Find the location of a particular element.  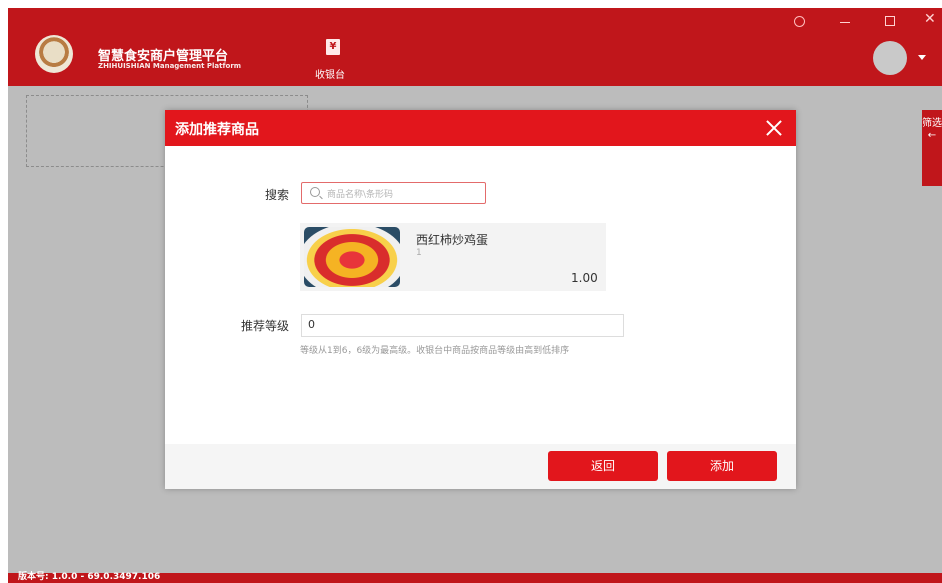

maximize-icon is located at coordinates (890, 21).